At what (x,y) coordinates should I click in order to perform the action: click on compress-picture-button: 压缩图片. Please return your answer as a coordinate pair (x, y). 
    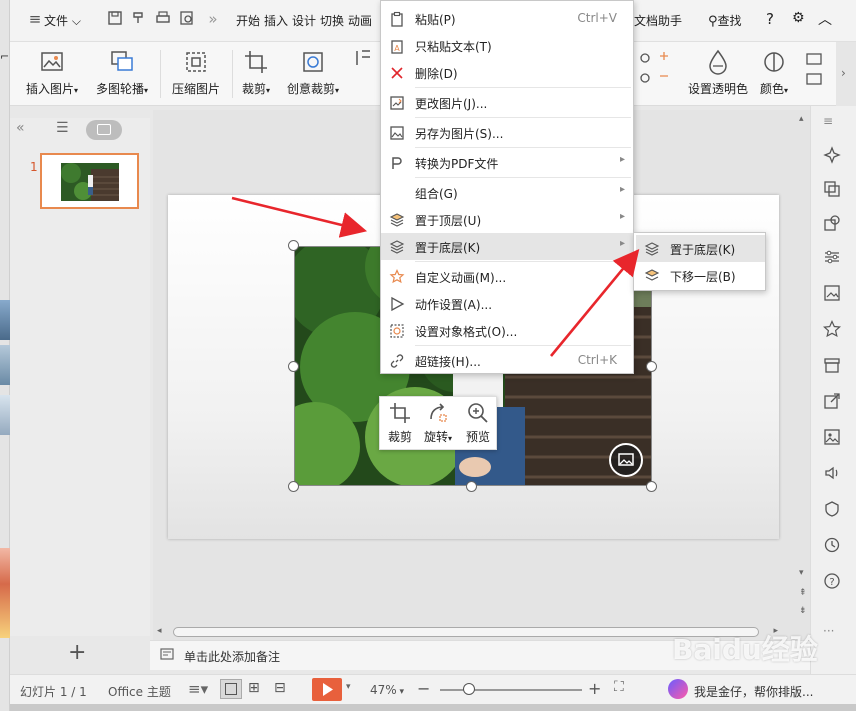
    Looking at the image, I should click on (196, 72).